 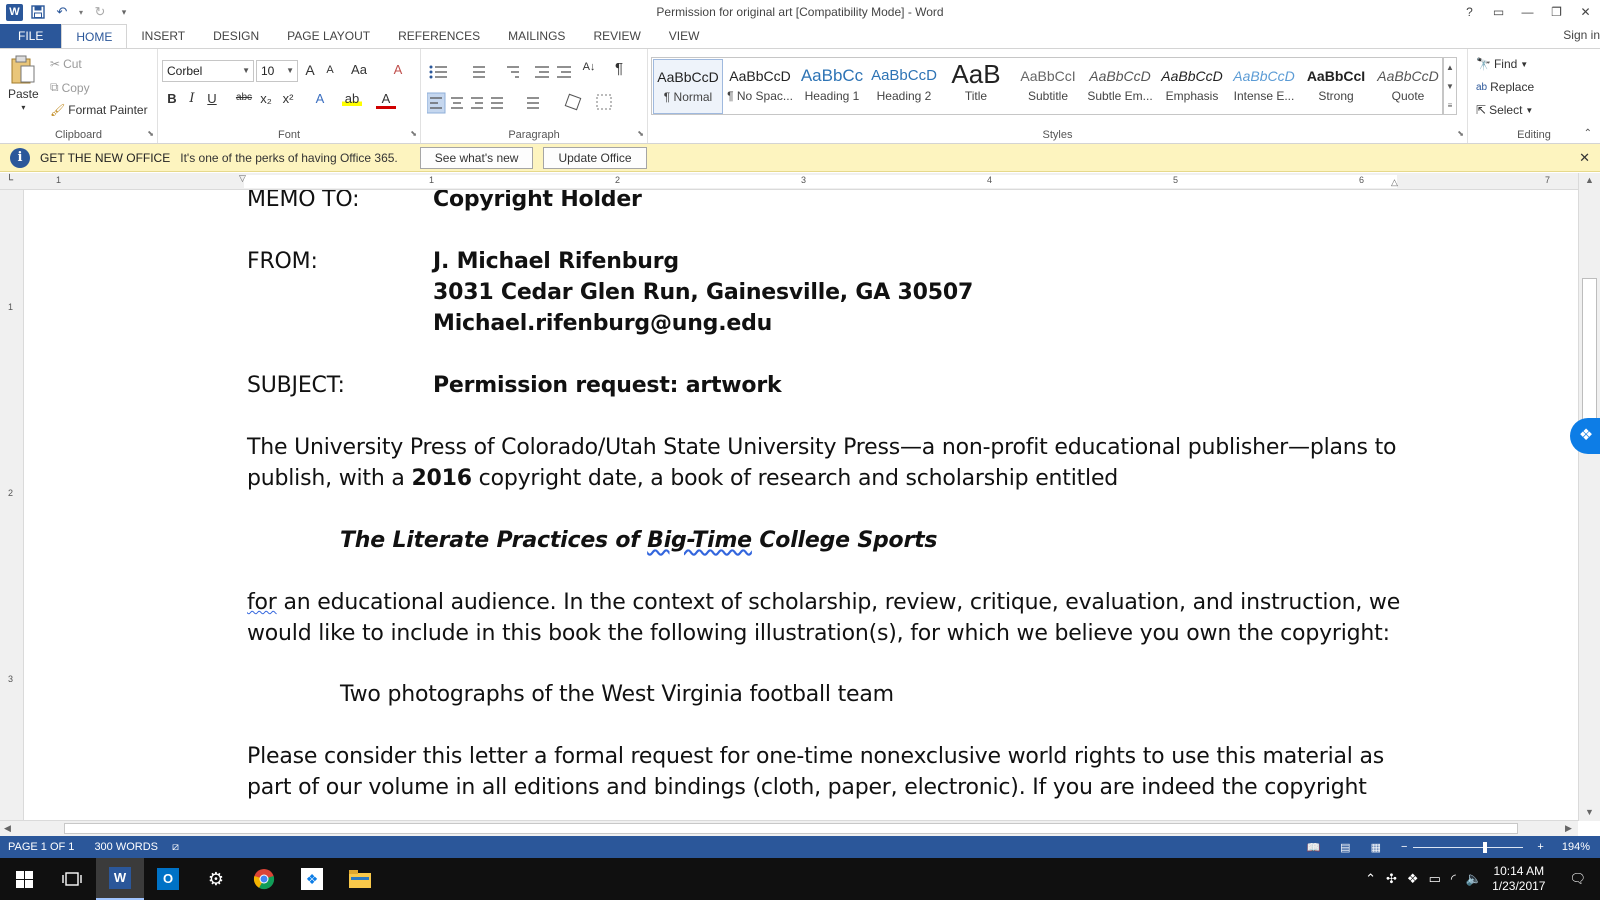 I want to click on right-indent-marker: △, so click(x=1394, y=182).